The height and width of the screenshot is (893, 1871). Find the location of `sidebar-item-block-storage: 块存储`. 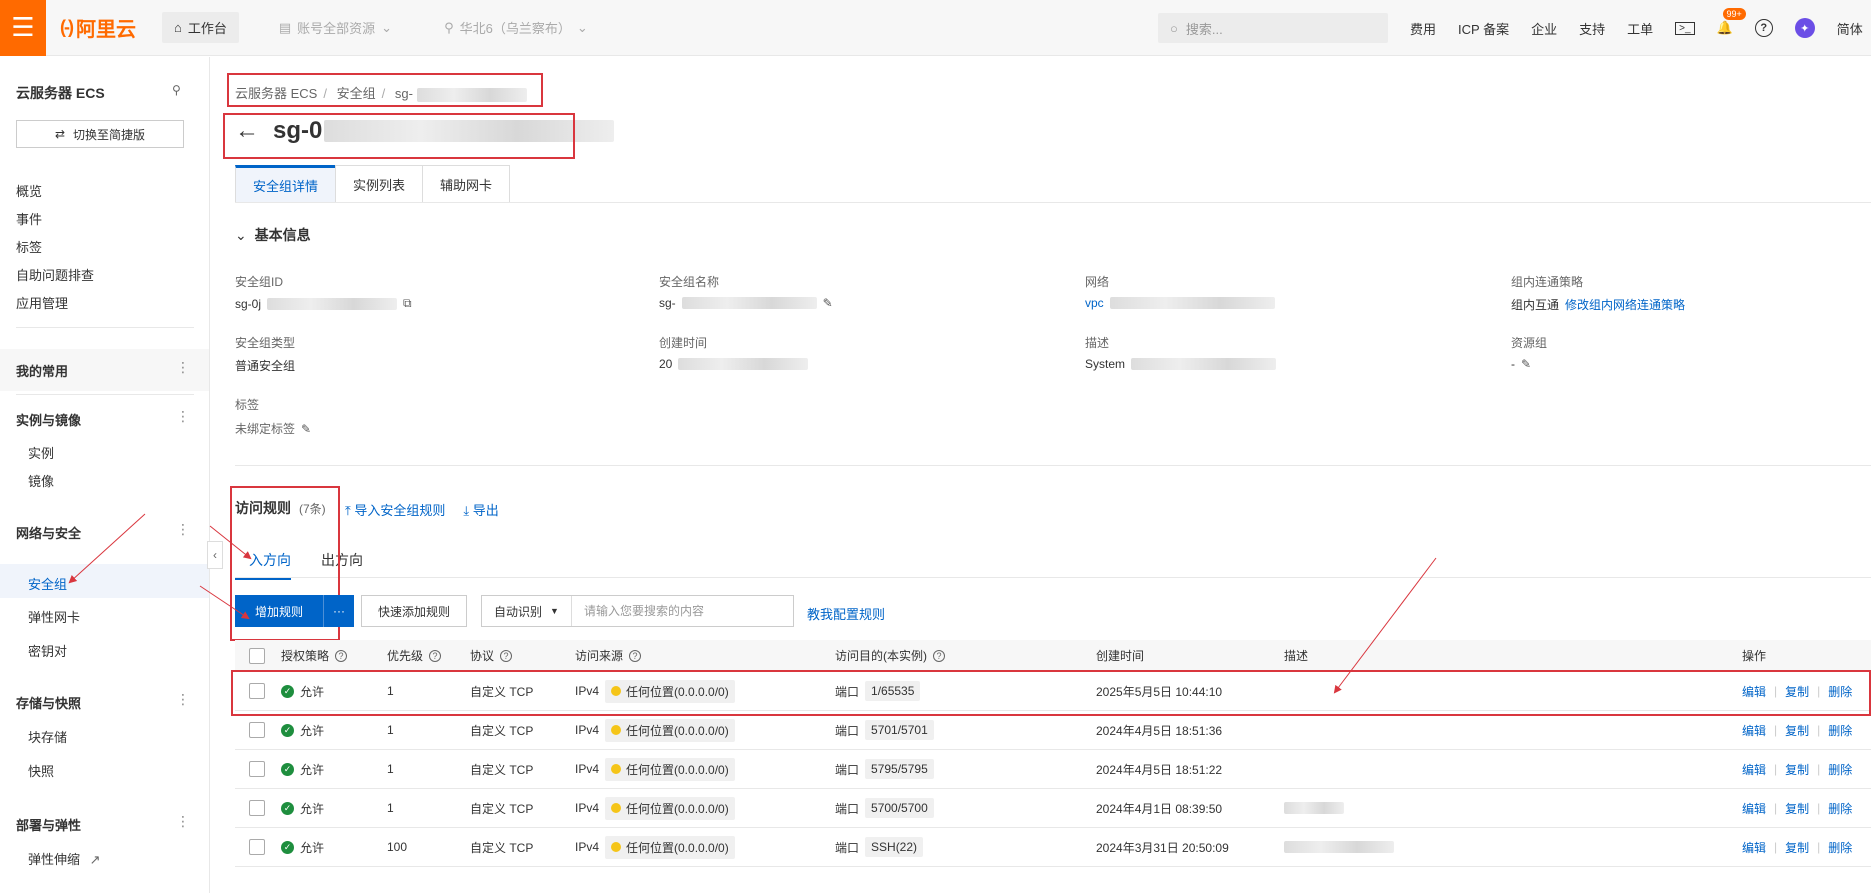

sidebar-item-block-storage: 块存储 is located at coordinates (47, 736).